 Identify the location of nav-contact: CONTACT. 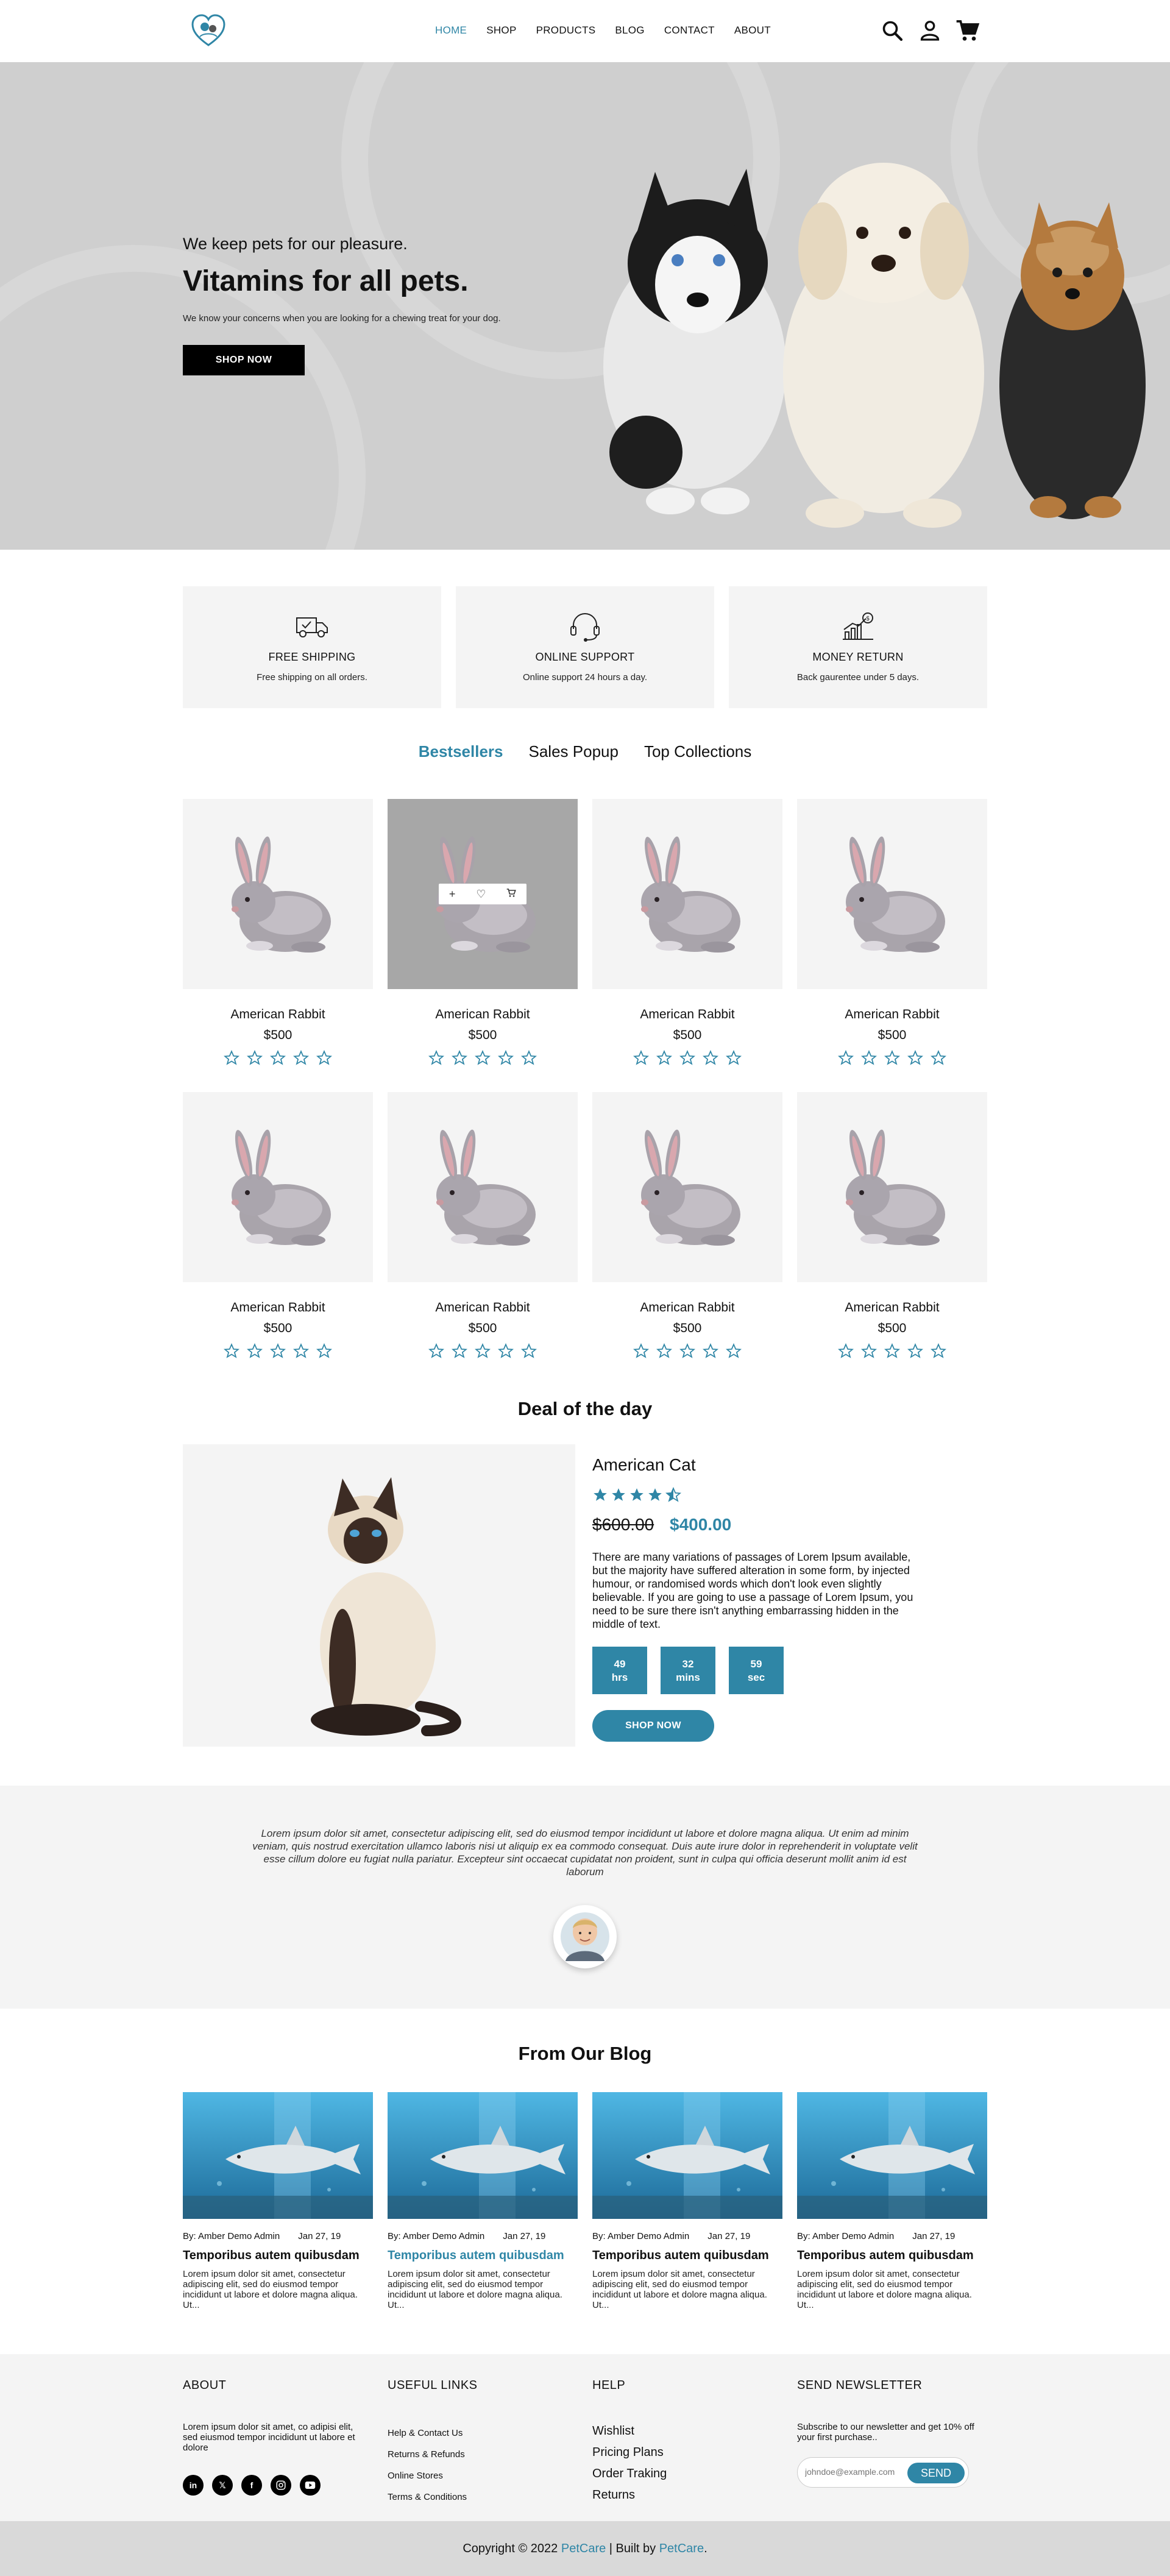
(689, 31).